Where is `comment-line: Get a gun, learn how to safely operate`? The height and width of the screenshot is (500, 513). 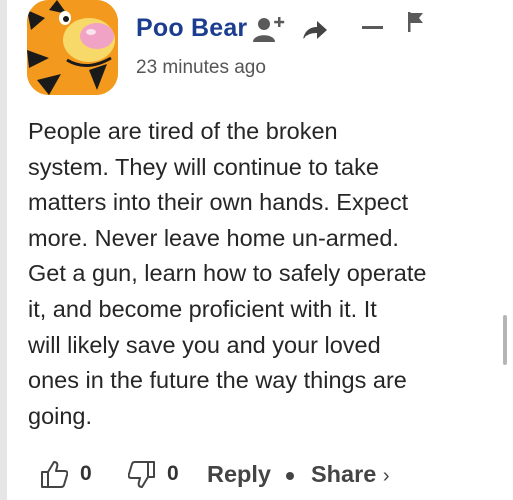 comment-line: Get a gun, learn how to safely operate is located at coordinates (227, 273).